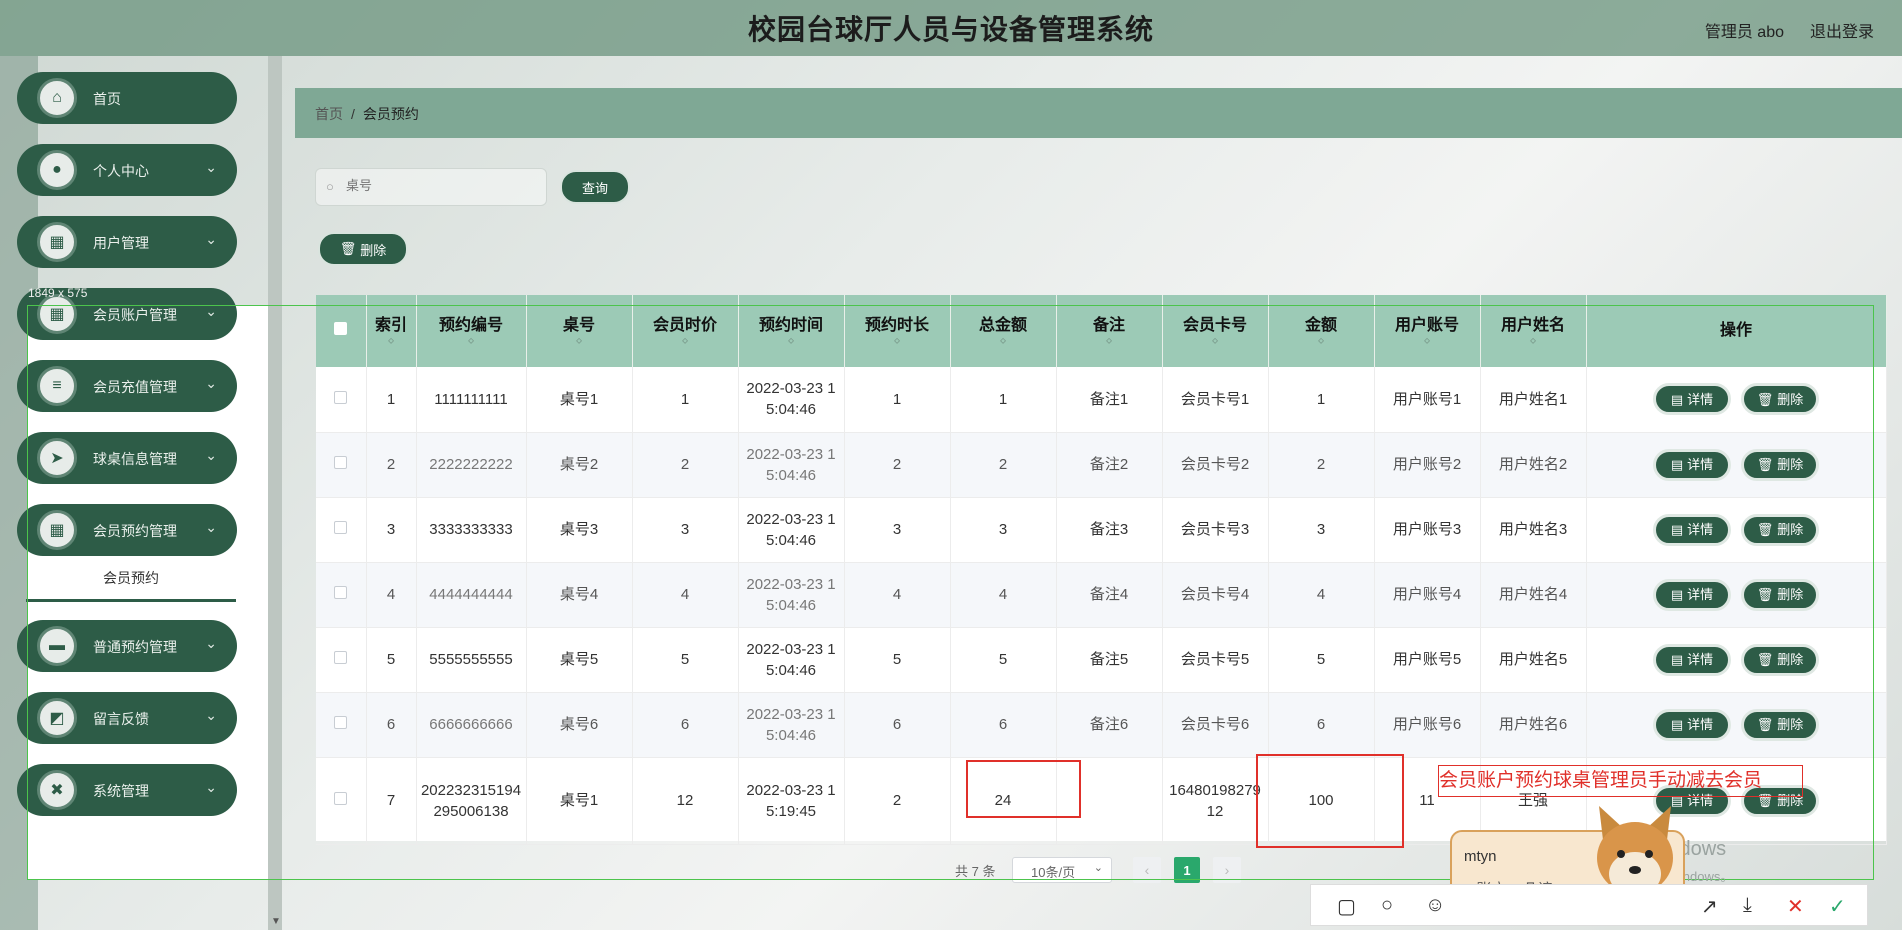 Image resolution: width=1902 pixels, height=930 pixels. Describe the element at coordinates (897, 465) in the screenshot. I see `table-cell: 2` at that location.